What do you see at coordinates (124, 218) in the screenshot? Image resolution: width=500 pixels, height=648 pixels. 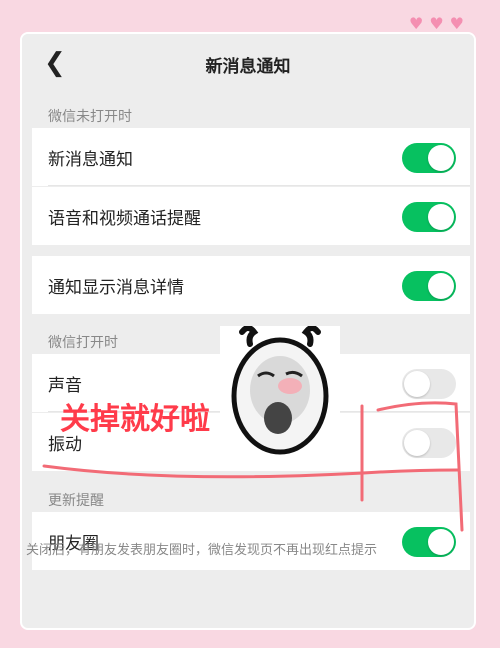 I see `row-label: 语音和视频通话提醒` at bounding box center [124, 218].